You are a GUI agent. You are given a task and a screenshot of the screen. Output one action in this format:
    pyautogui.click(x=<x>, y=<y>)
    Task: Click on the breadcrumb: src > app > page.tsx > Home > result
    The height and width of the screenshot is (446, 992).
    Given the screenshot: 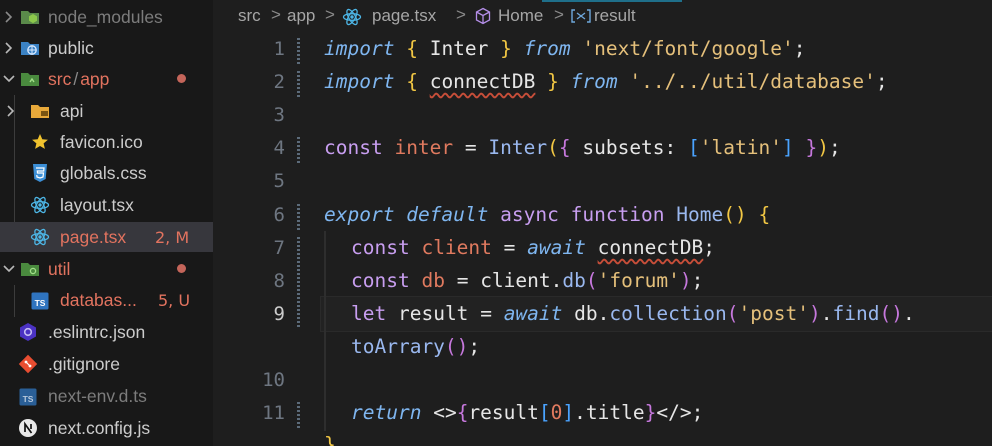 What is the action you would take?
    pyautogui.click(x=602, y=16)
    